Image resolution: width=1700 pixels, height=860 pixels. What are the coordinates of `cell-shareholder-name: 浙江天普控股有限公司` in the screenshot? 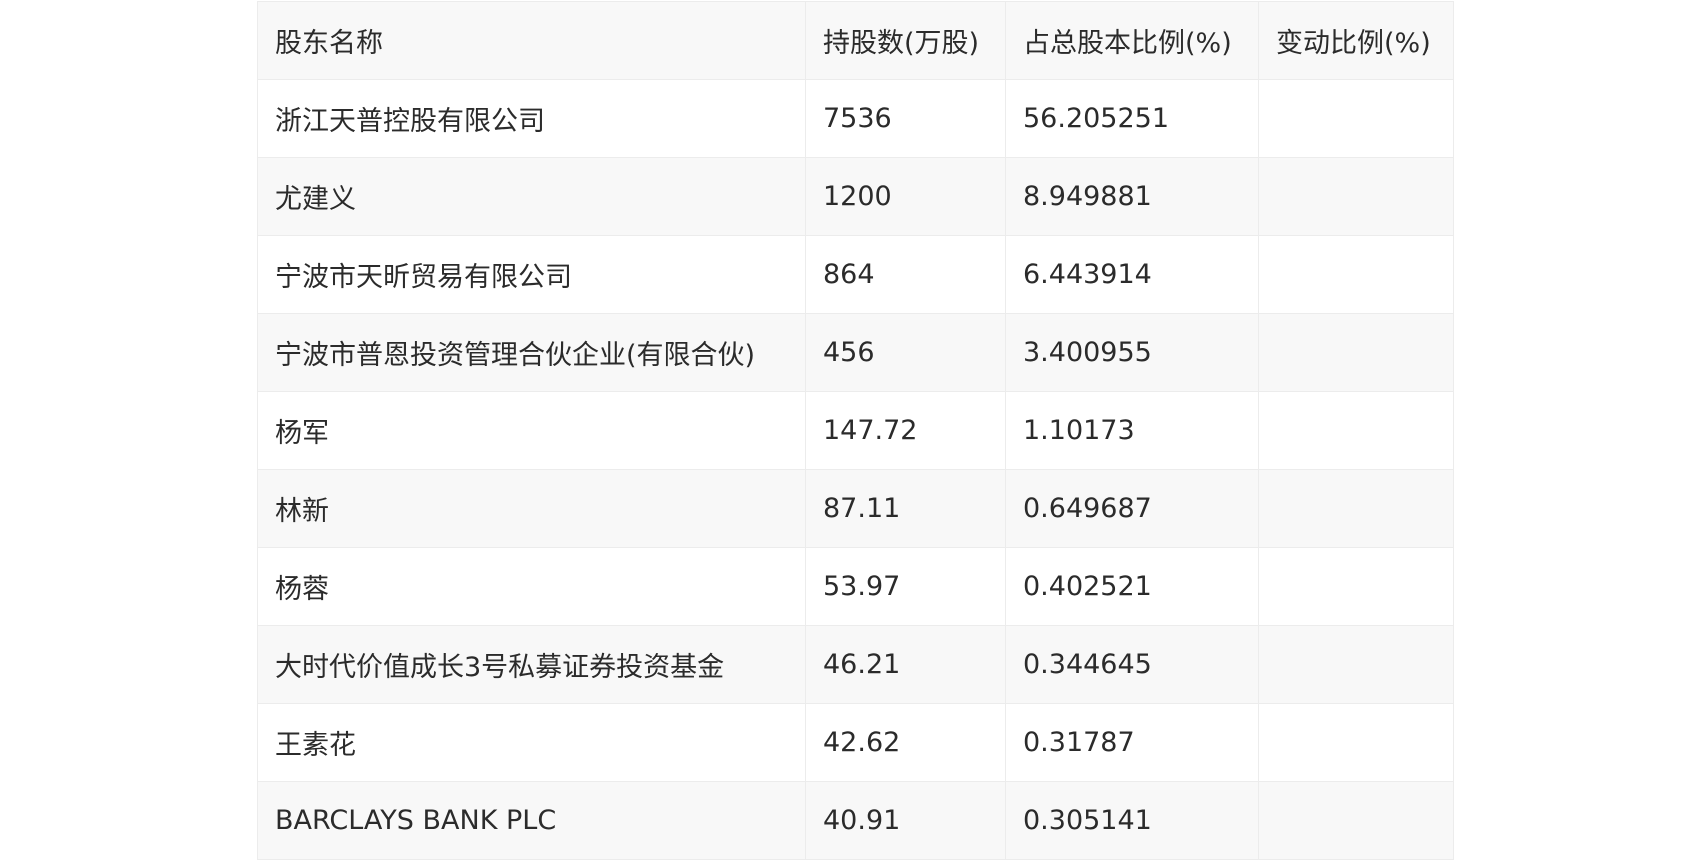 It's located at (531, 118).